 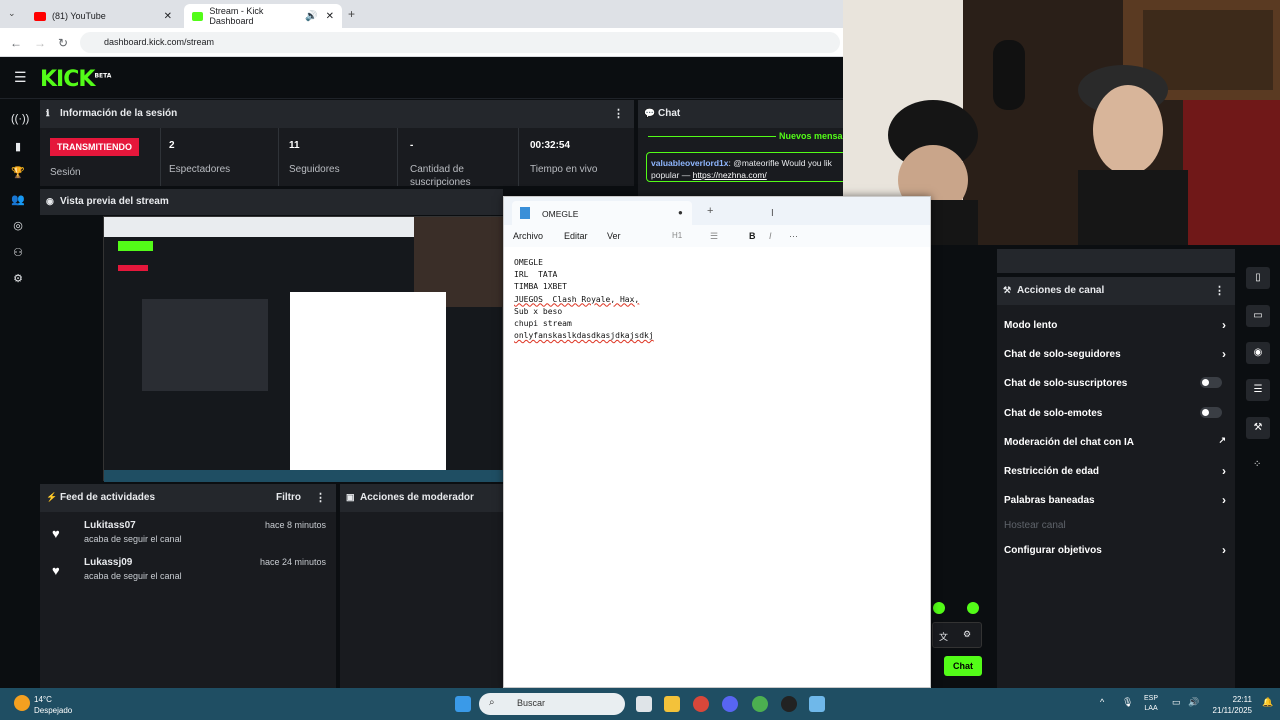 What do you see at coordinates (730, 704) in the screenshot?
I see `discord-icon` at bounding box center [730, 704].